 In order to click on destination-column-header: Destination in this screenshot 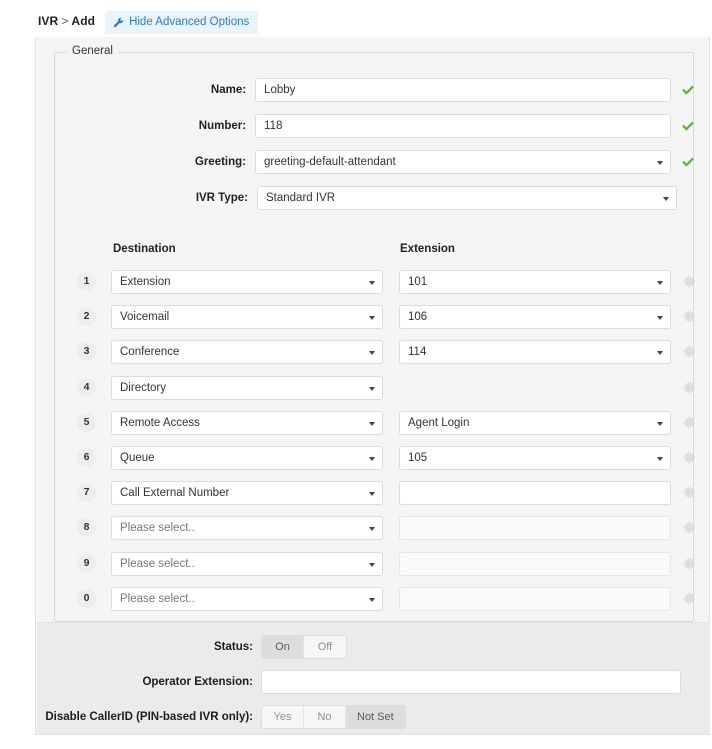, I will do `click(144, 249)`.